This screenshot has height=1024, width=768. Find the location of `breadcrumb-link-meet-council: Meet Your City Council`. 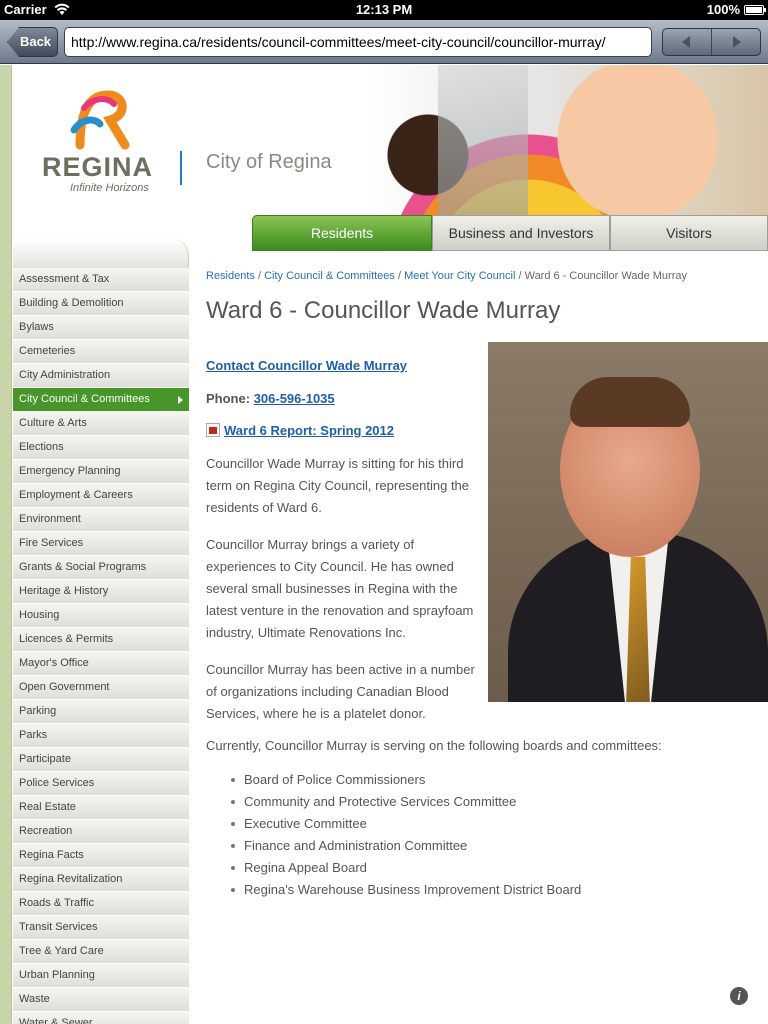

breadcrumb-link-meet-council: Meet Your City Council is located at coordinates (459, 276).